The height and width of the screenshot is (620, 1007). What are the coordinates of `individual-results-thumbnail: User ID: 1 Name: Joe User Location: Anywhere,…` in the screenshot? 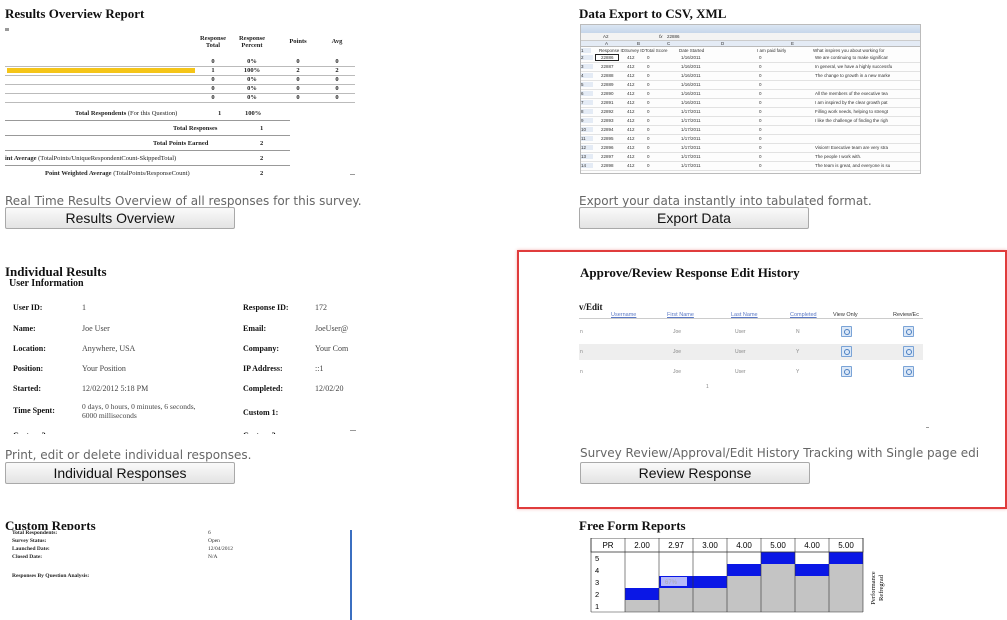 It's located at (182, 364).